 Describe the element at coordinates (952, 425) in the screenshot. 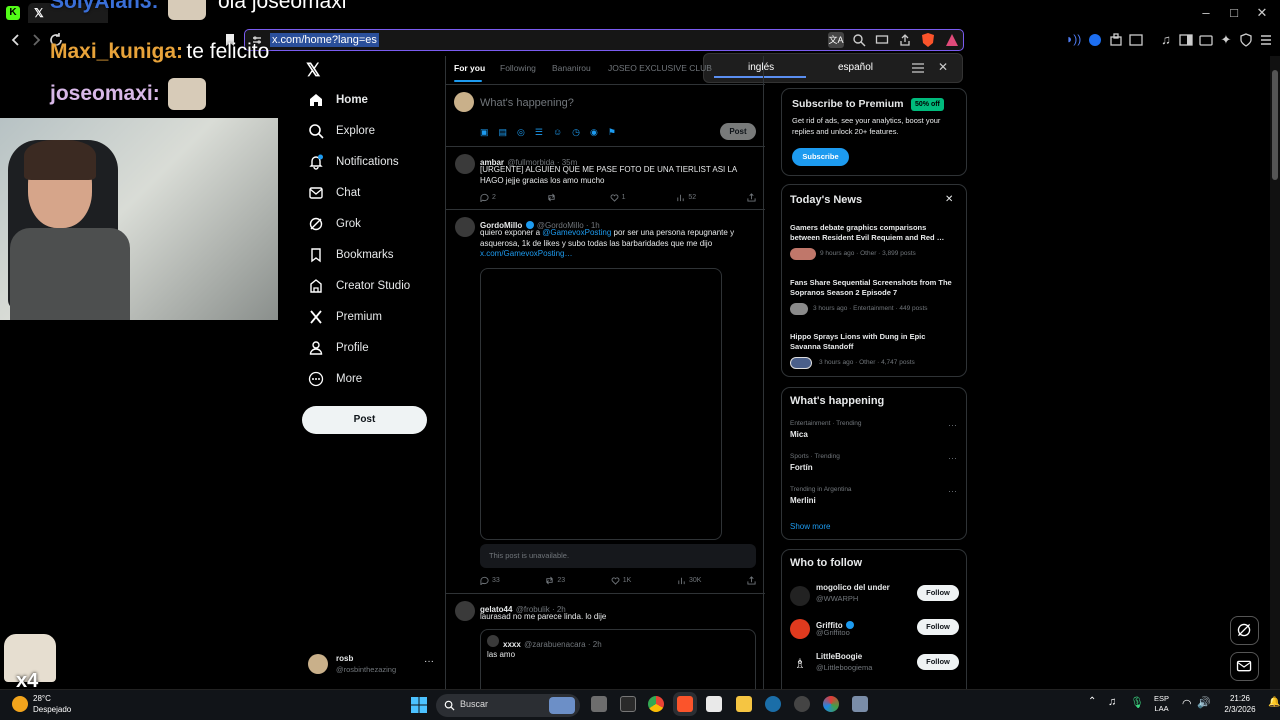

I see `trend-1-more-icon: ···` at that location.